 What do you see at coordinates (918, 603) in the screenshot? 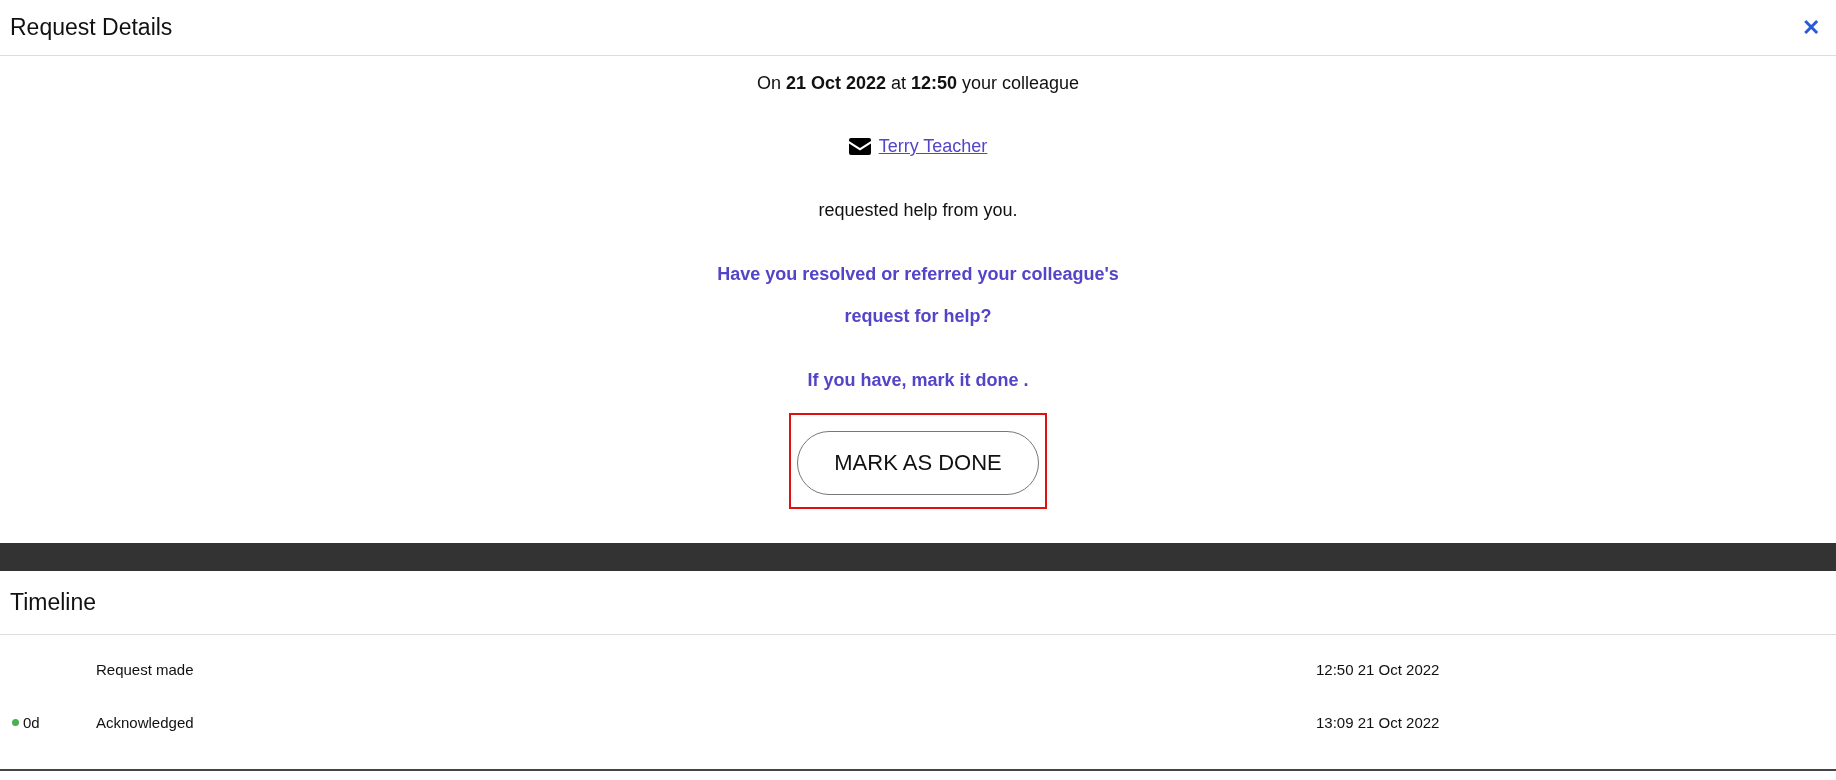
I see `timeline-title: Timeline` at bounding box center [918, 603].